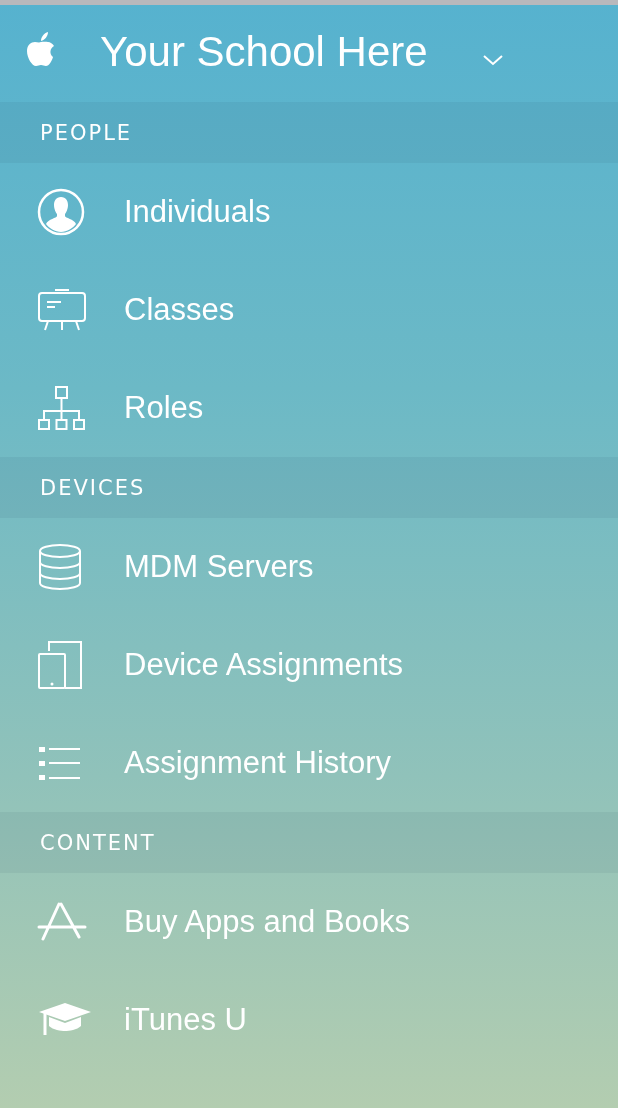 This screenshot has width=618, height=1108. I want to click on section-header: CONTENT, so click(309, 842).